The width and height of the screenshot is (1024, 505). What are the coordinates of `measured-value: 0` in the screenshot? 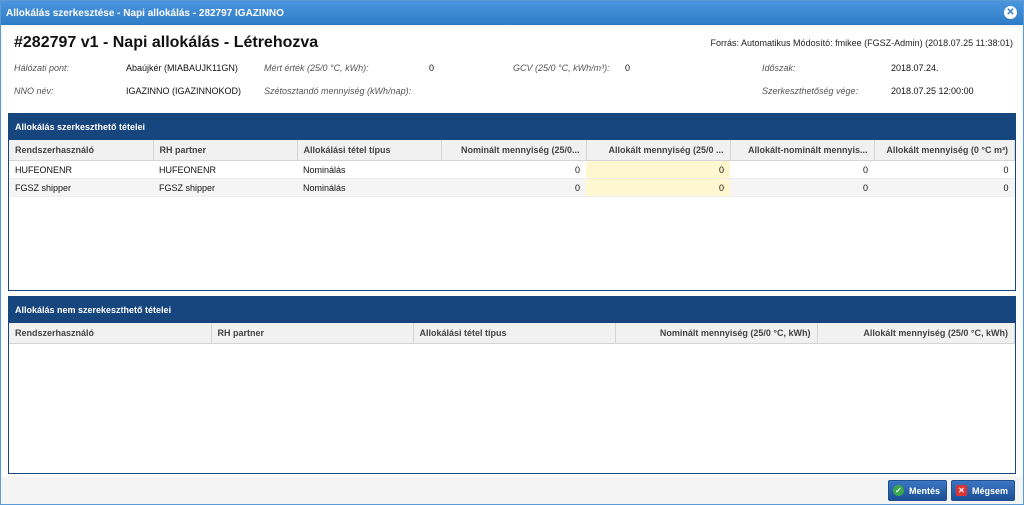 It's located at (432, 68).